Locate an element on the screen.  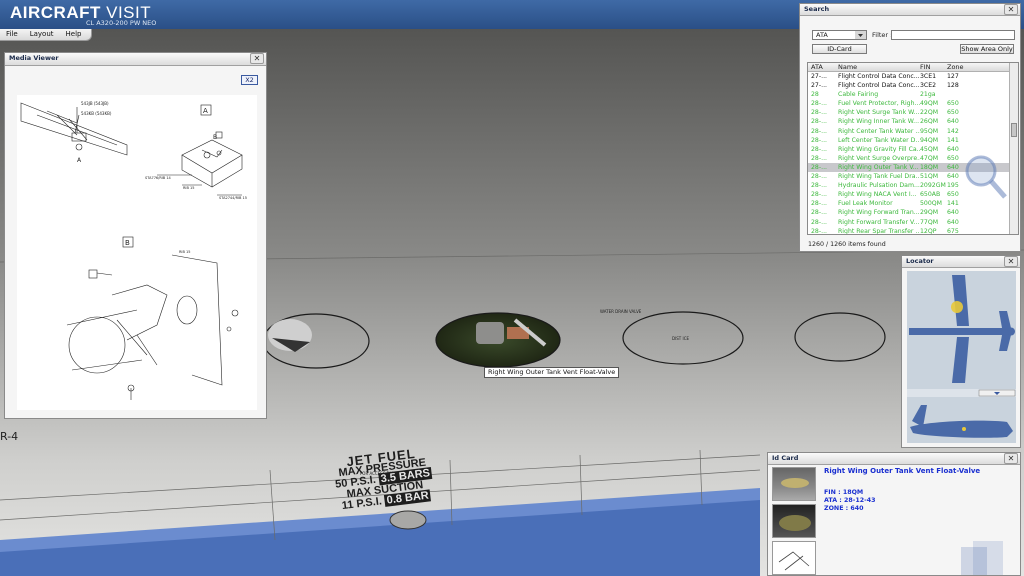
column-header-ata: ATA is located at coordinates (823, 67).